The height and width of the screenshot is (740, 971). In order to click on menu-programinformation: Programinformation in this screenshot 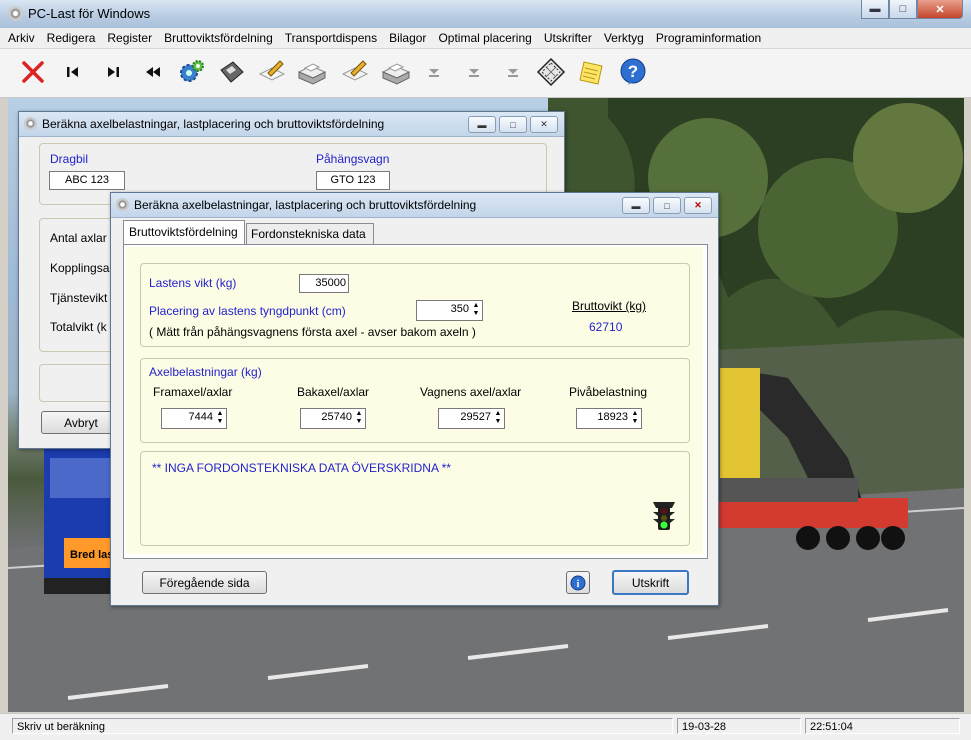, I will do `click(708, 36)`.